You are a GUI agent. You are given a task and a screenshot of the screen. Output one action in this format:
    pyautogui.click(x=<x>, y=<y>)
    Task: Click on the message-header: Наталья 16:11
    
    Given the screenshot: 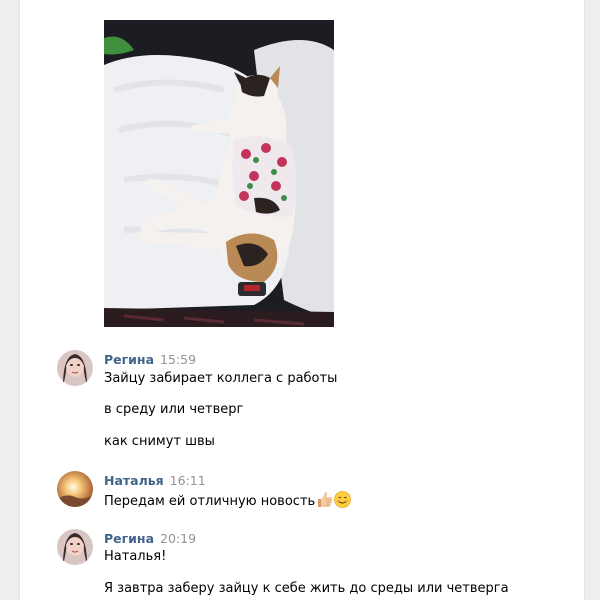 What is the action you would take?
    pyautogui.click(x=334, y=480)
    